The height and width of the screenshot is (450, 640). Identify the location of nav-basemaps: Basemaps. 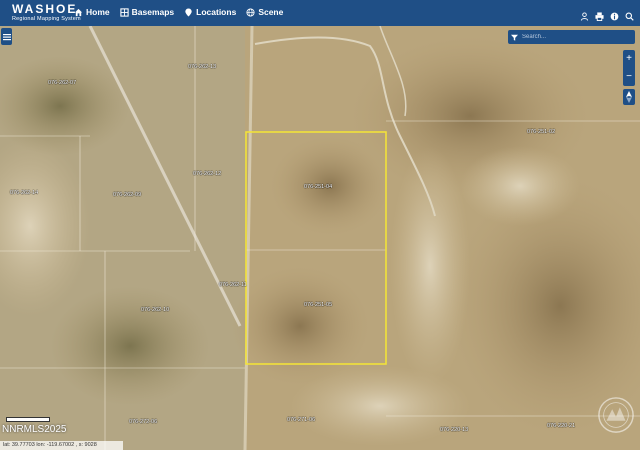
(147, 12).